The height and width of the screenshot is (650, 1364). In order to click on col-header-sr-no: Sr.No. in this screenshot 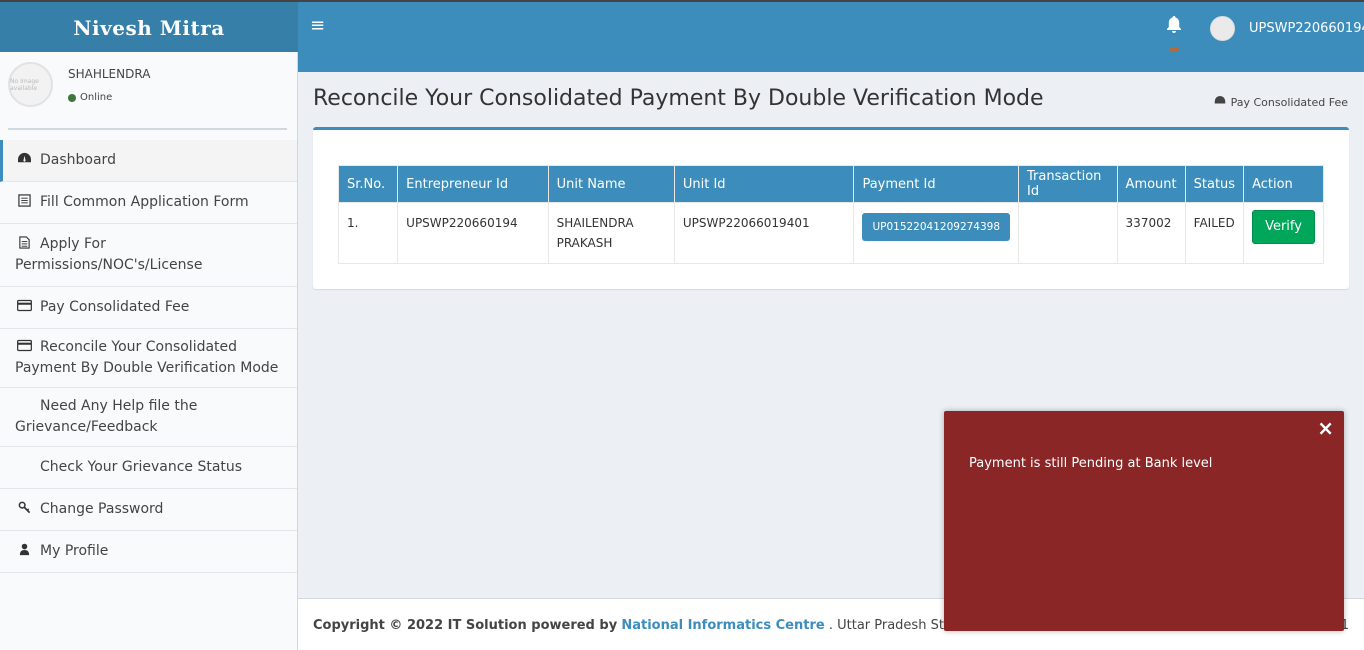, I will do `click(368, 184)`.